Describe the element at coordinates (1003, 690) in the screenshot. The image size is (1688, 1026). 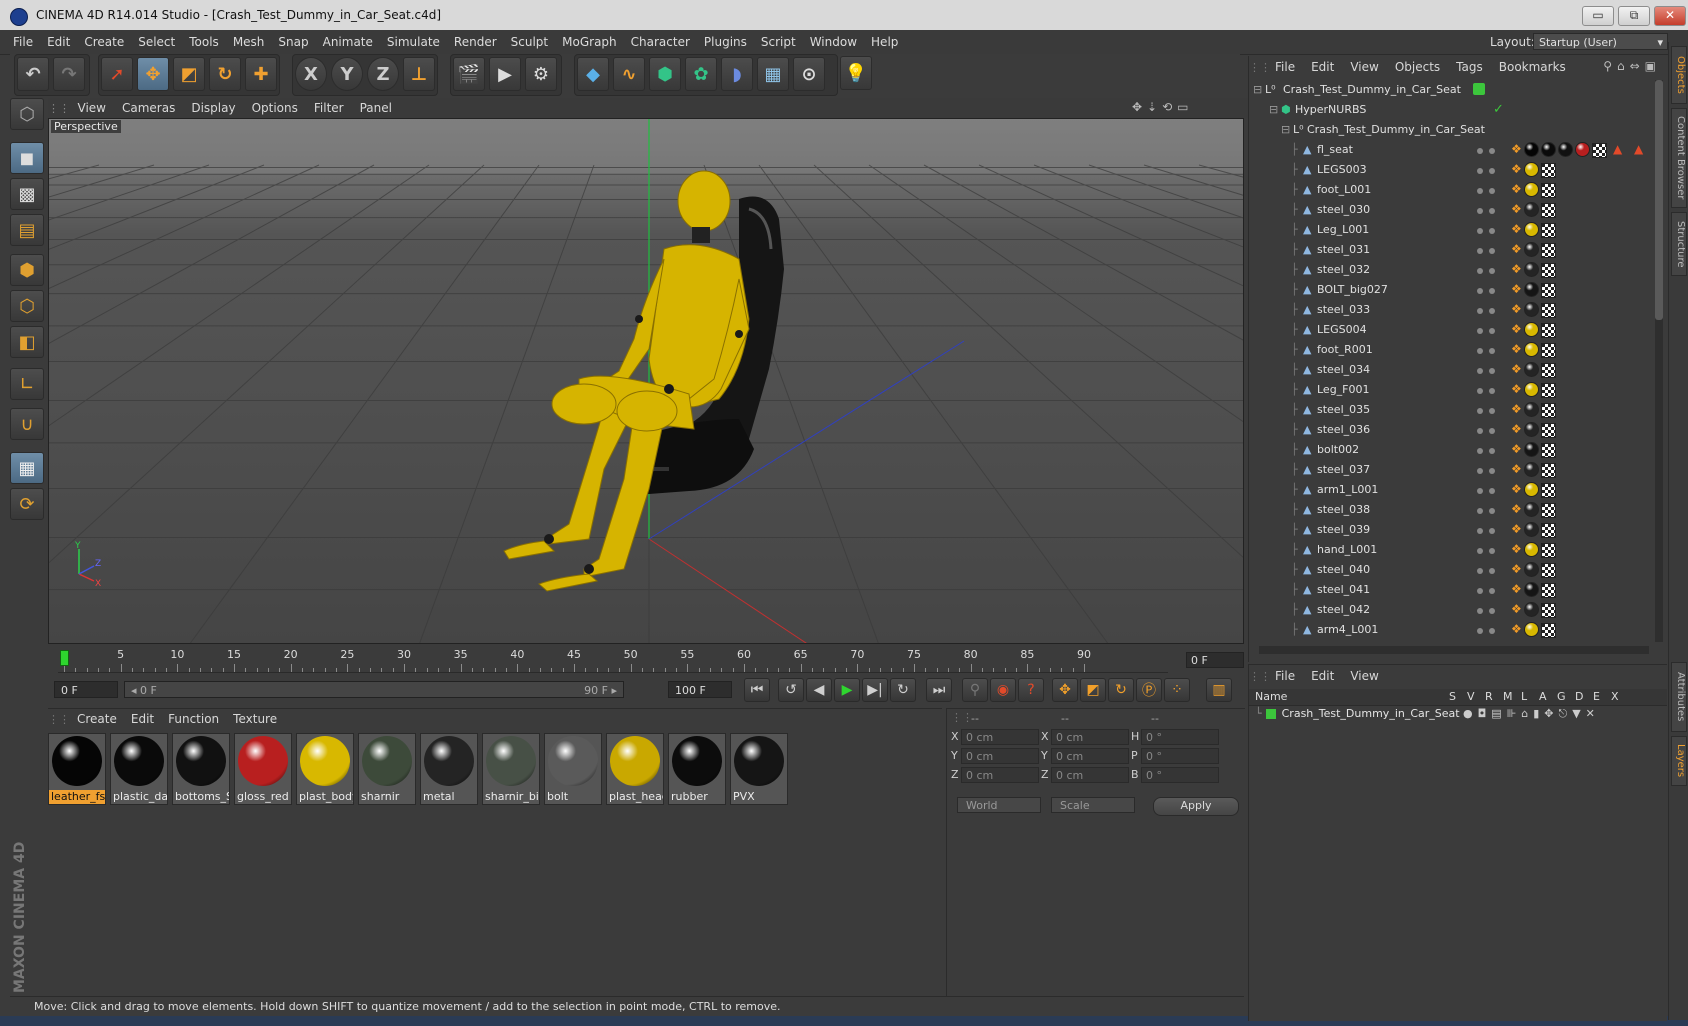
I see `autokey-icon: ◉` at that location.